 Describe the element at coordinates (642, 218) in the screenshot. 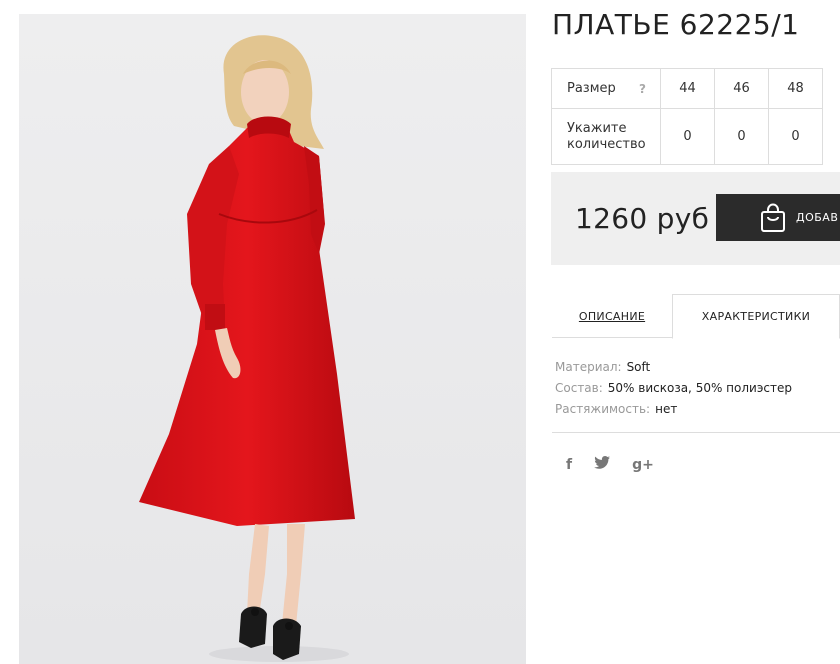

I see `price: 1260 руб` at that location.